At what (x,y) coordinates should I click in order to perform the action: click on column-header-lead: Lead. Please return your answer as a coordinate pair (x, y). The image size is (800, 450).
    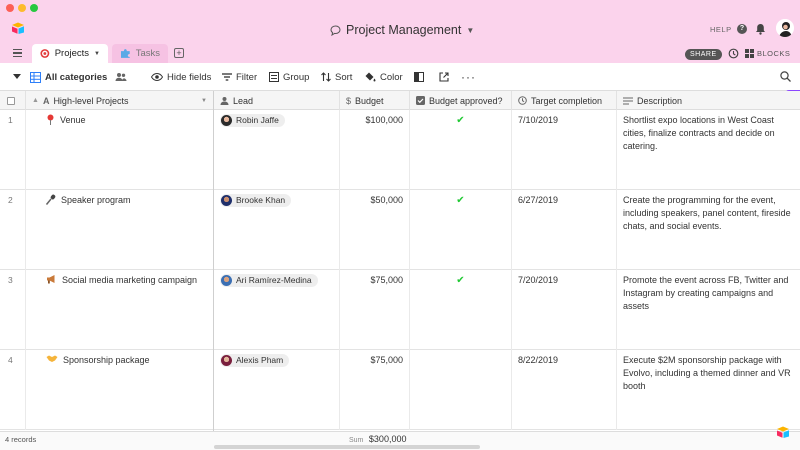
    Looking at the image, I should click on (277, 100).